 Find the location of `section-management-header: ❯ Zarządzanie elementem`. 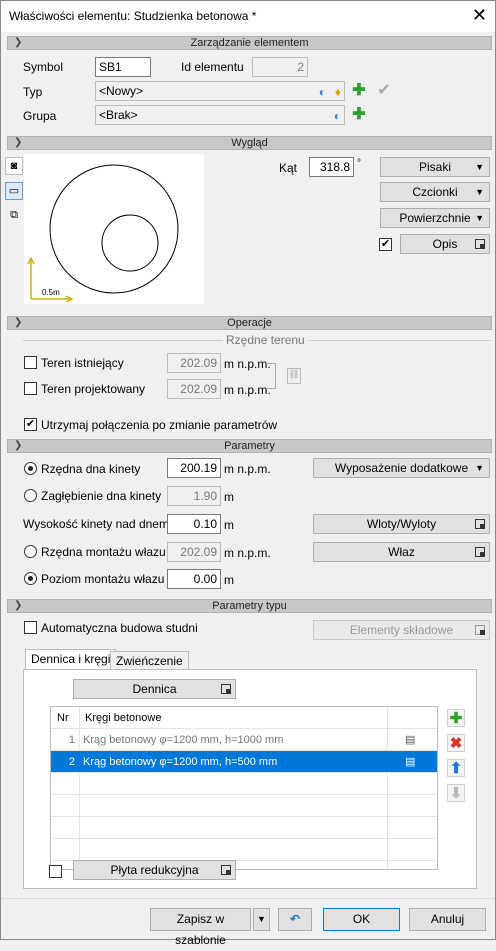

section-management-header: ❯ Zarządzanie elementem is located at coordinates (249, 43).